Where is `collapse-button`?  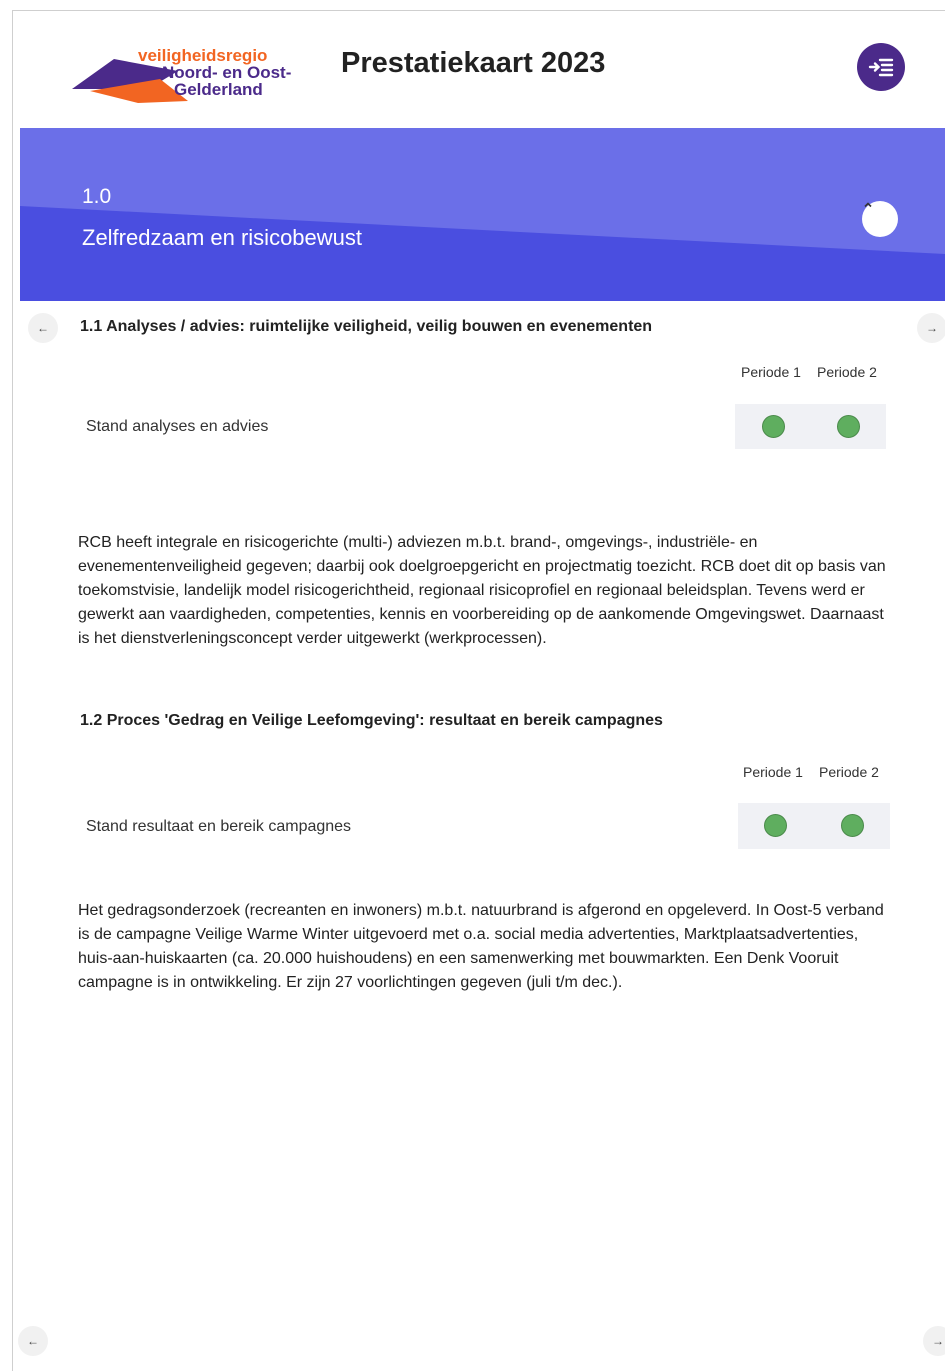
collapse-button is located at coordinates (880, 219).